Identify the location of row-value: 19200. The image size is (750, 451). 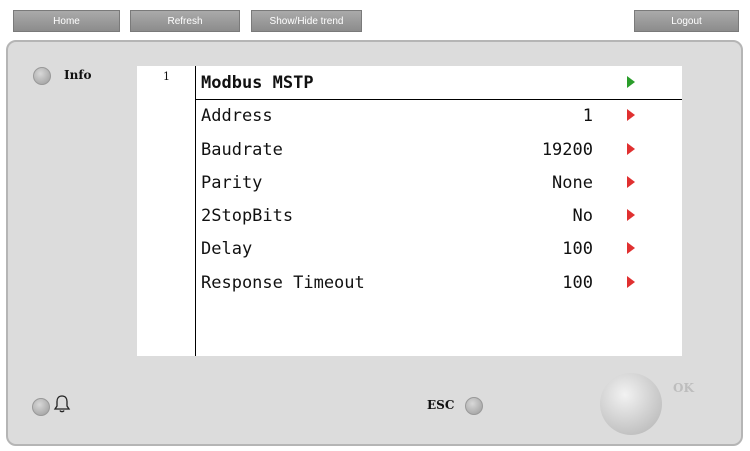
(567, 150).